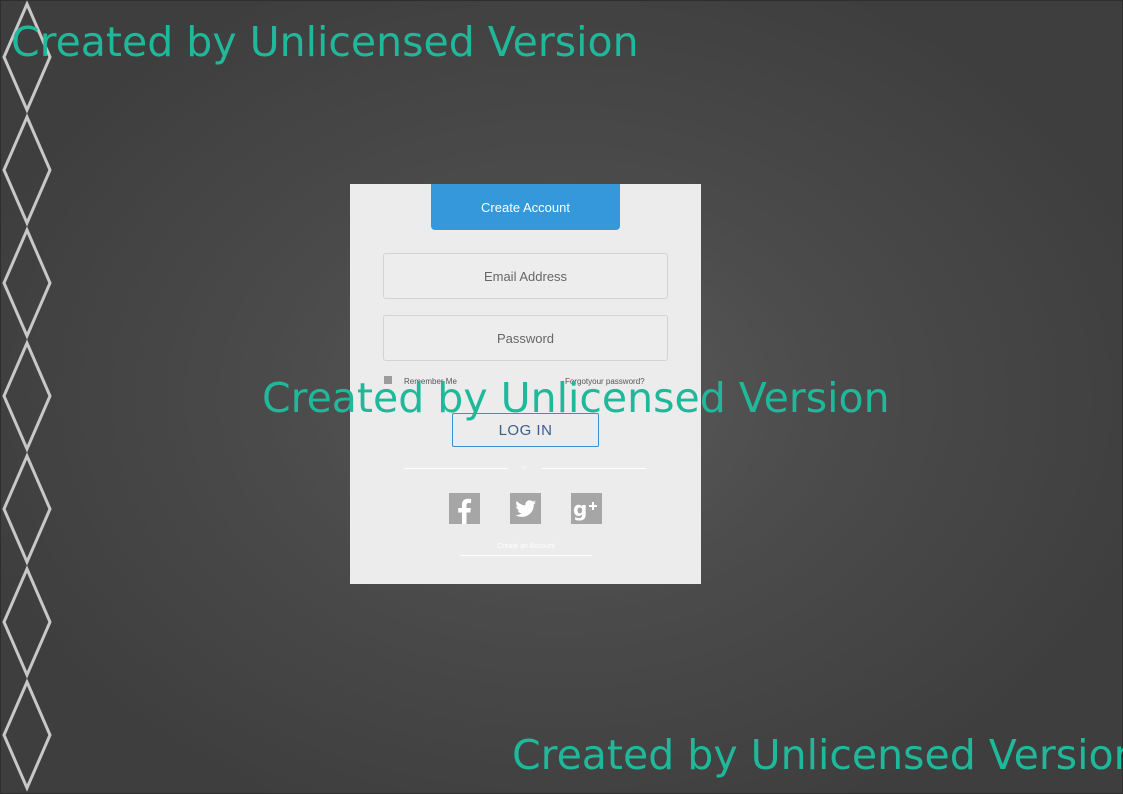  What do you see at coordinates (525, 276) in the screenshot?
I see `email-field: Email Address` at bounding box center [525, 276].